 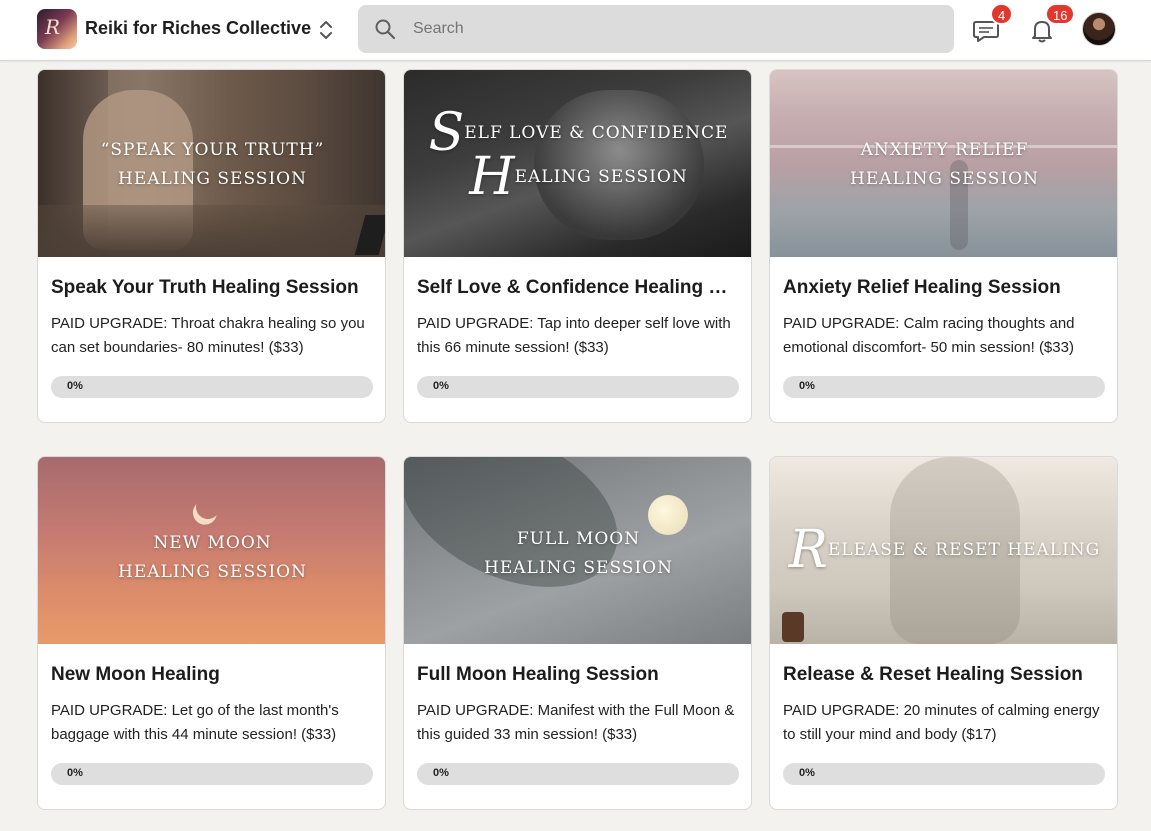 I want to click on thumb-title-line-1: NEW MOON, so click(x=212, y=543).